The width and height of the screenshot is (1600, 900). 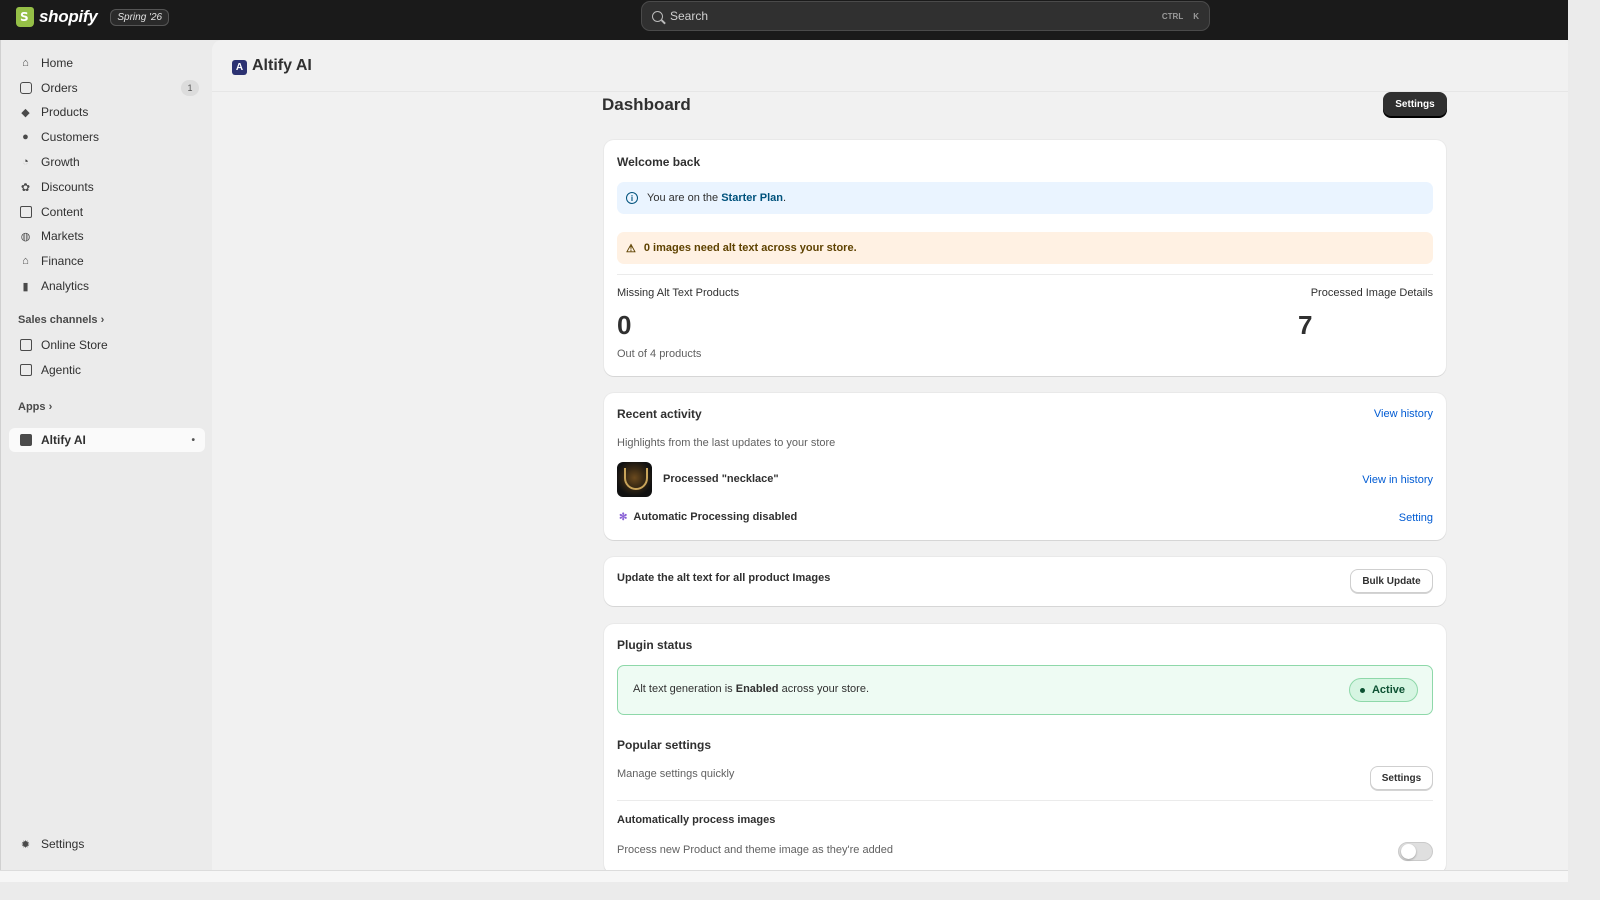 What do you see at coordinates (107, 137) in the screenshot?
I see `sidebar-item-customers: ● Customers` at bounding box center [107, 137].